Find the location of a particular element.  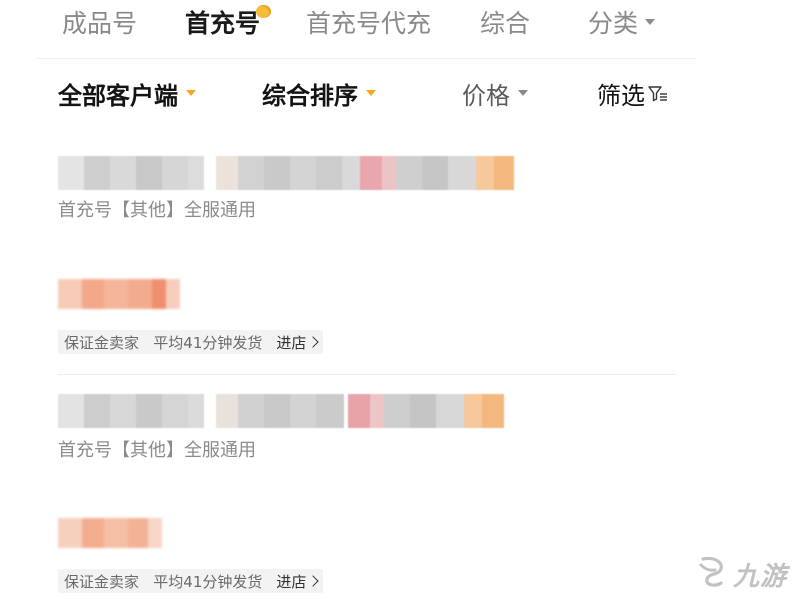

tab-shouchonghao: 首充号 is located at coordinates (222, 24).